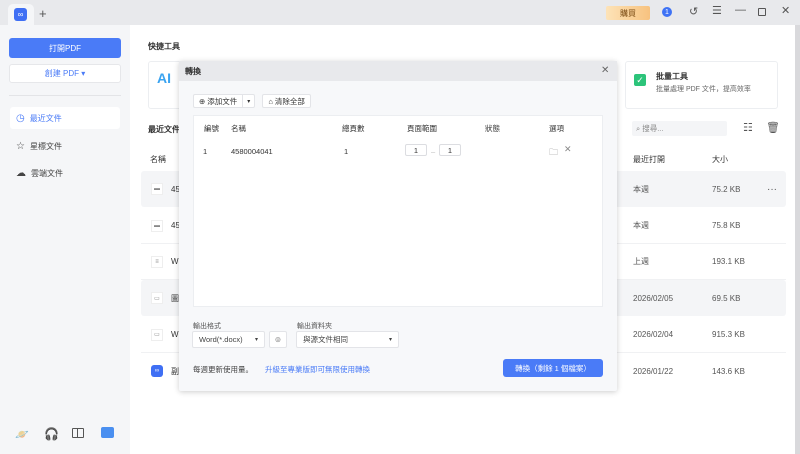 This screenshot has height=454, width=800. Describe the element at coordinates (317, 369) in the screenshot. I see `upgrade-link: 升級至專業版即可無限使用轉換` at that location.